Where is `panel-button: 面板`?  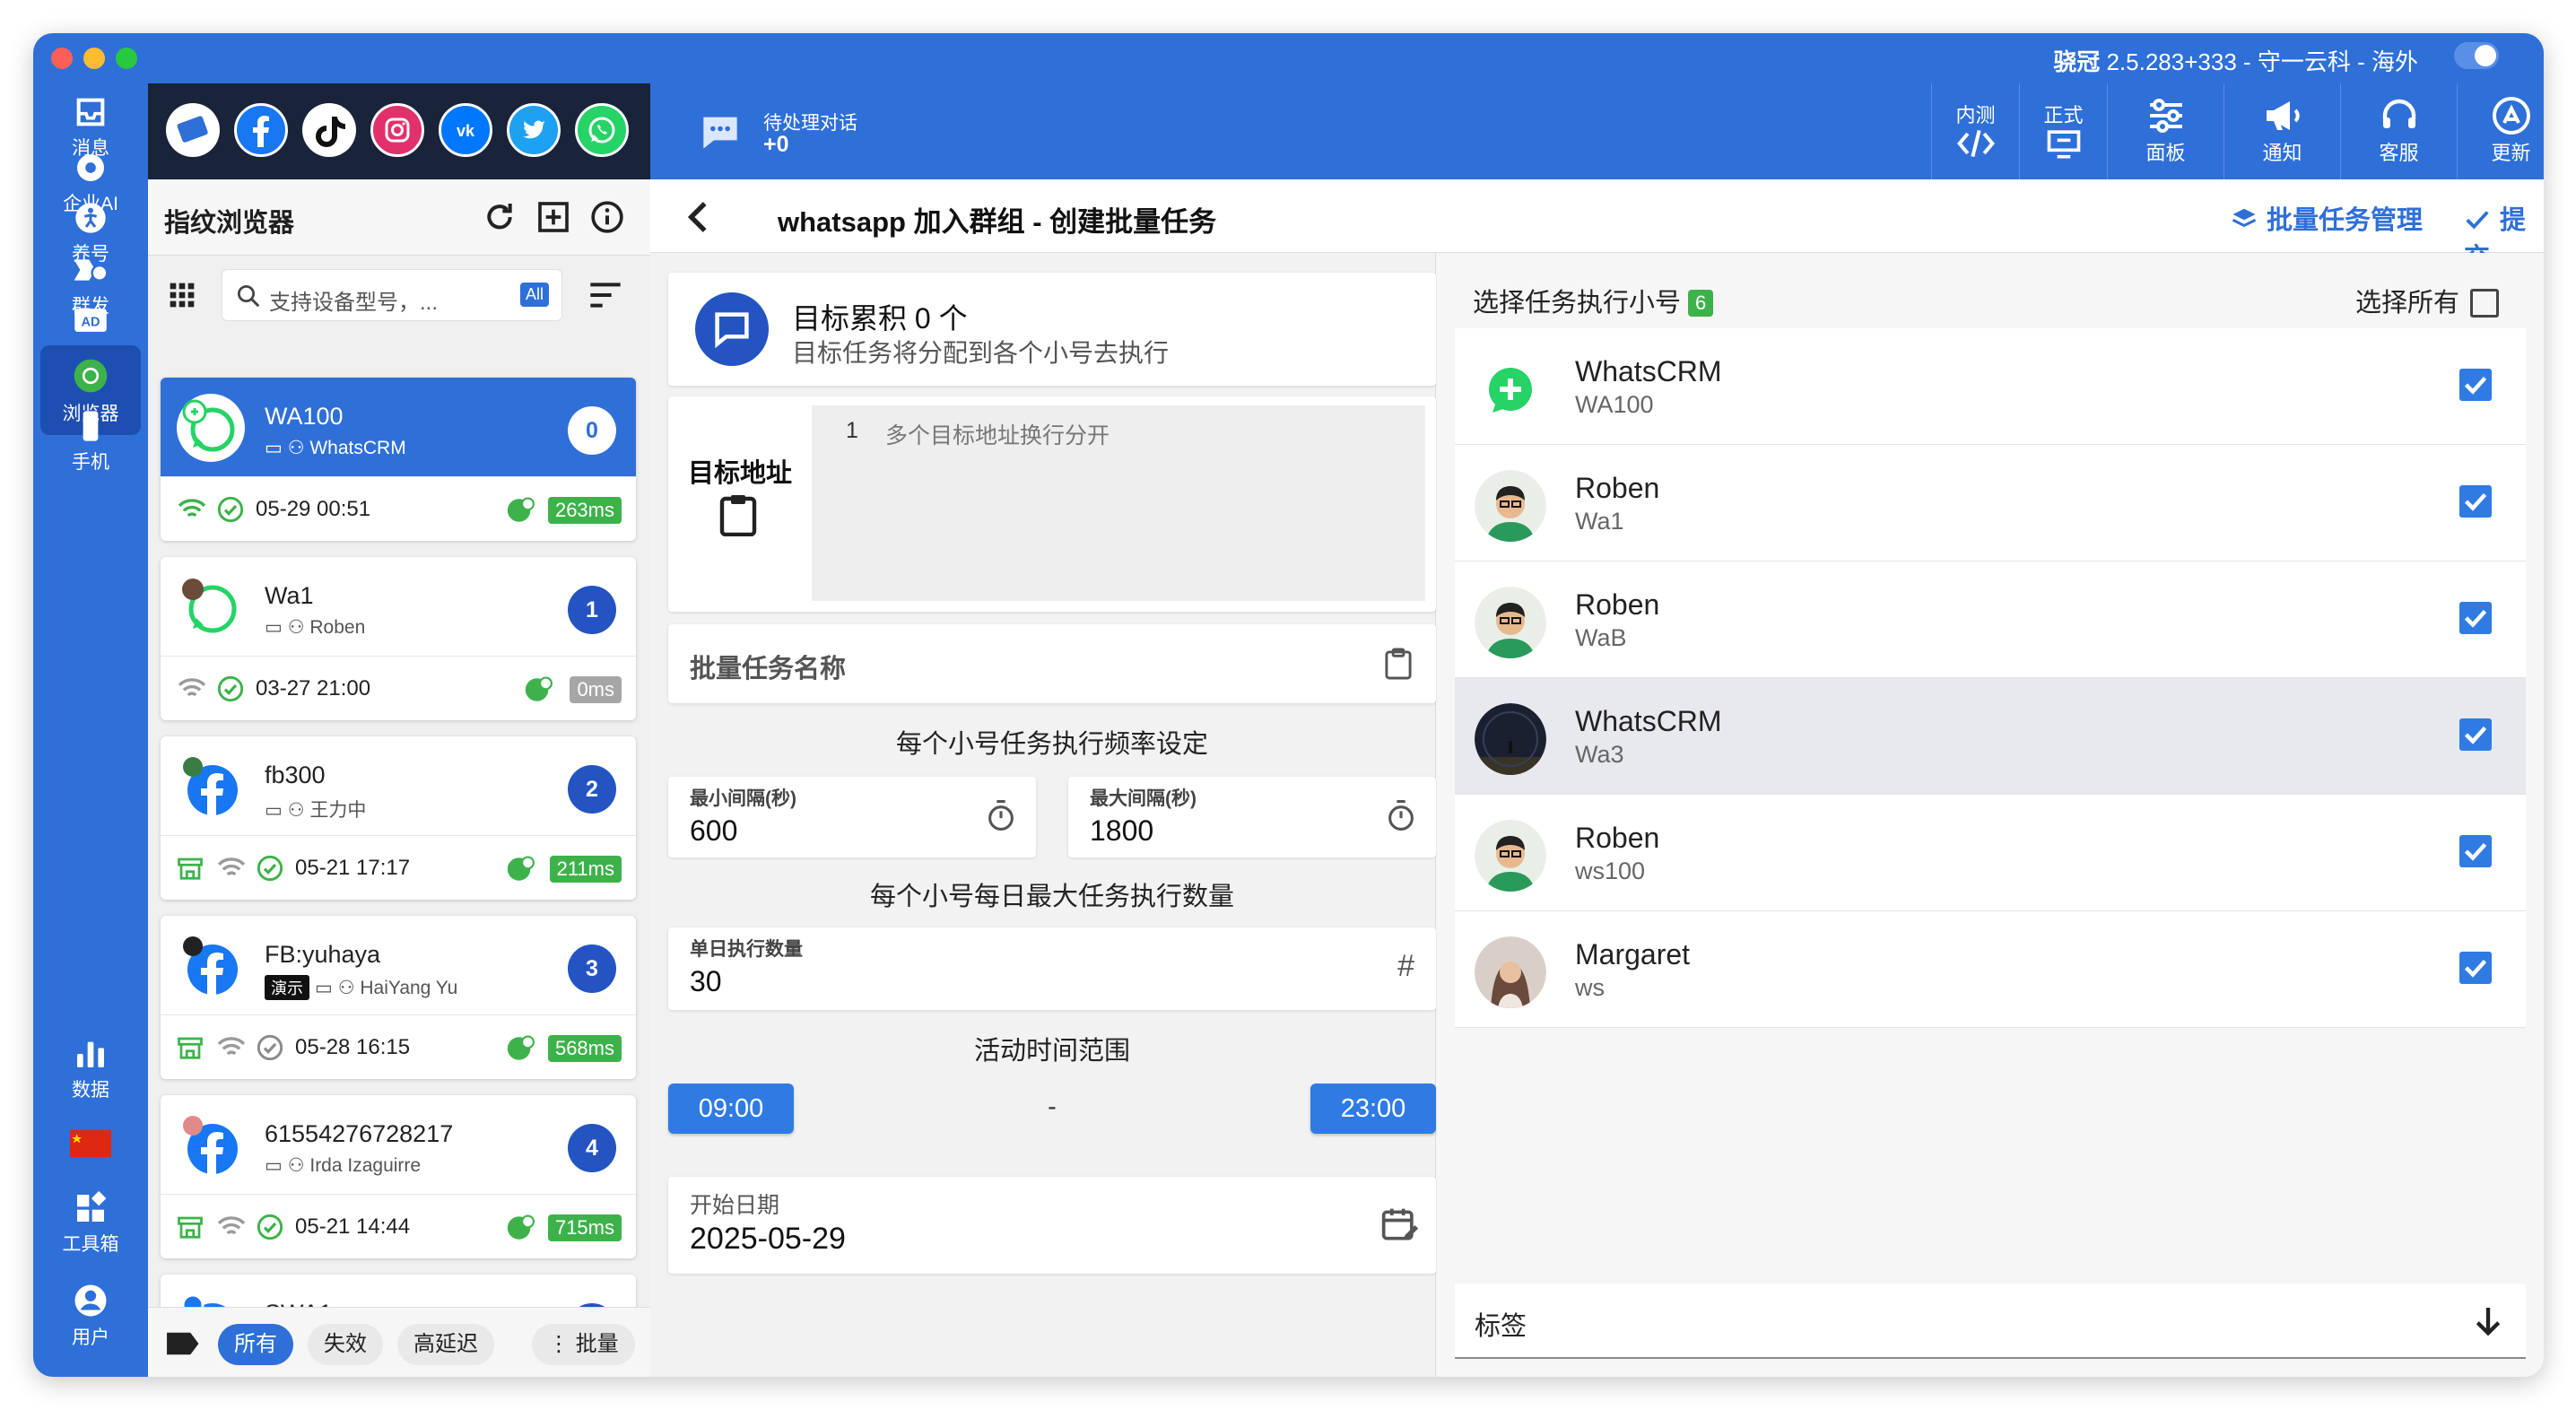
panel-button: 面板 is located at coordinates (2165, 131).